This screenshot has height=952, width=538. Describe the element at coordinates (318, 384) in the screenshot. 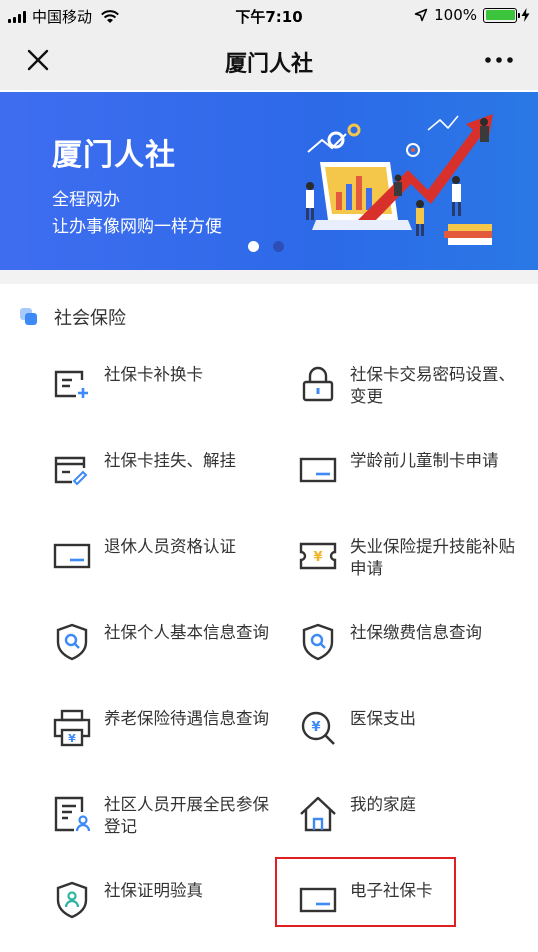

I see `lock-icon` at that location.